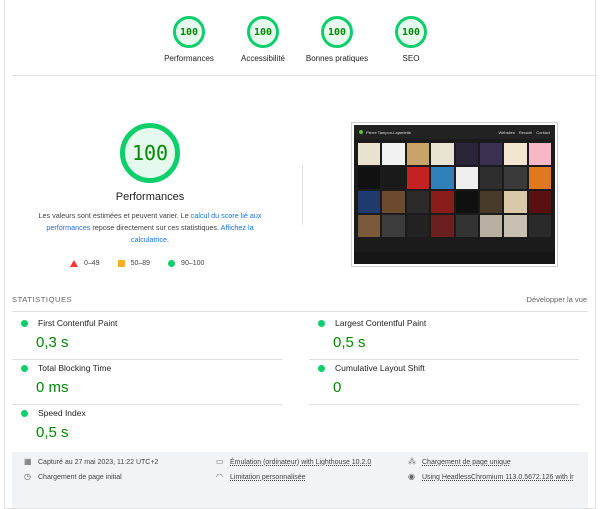 The image size is (600, 509). I want to click on info-throttling: ◠ Limitation personnalisée, so click(261, 478).